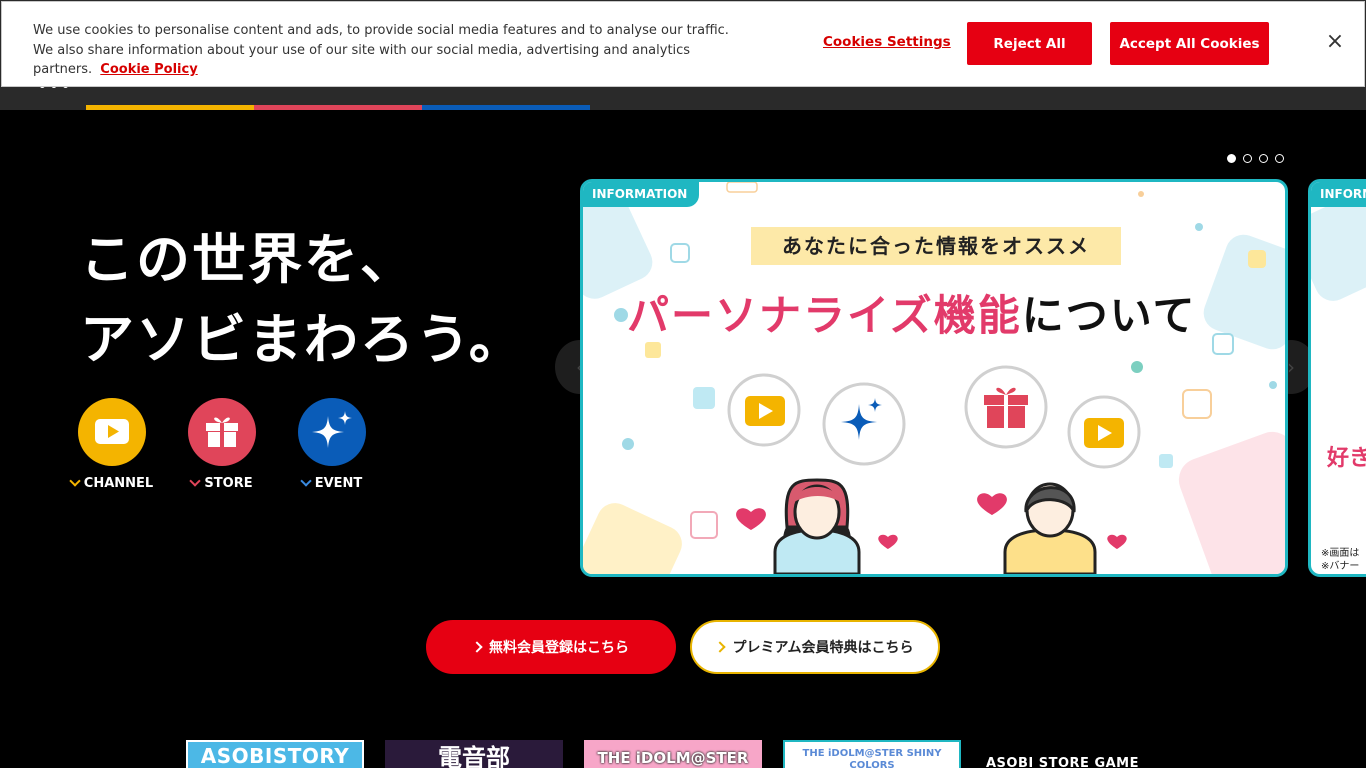 The image size is (1366, 768). I want to click on banner-title-highlight: パーソナライズ機能, so click(824, 315).